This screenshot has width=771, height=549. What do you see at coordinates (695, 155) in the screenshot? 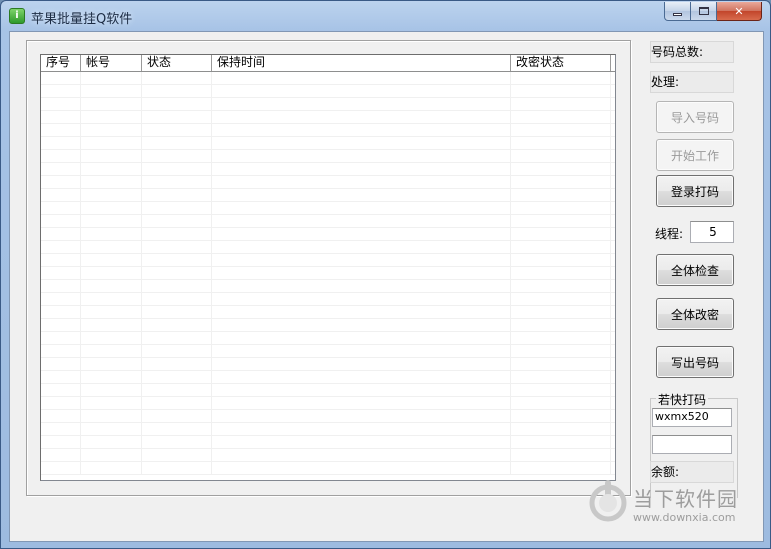
I see `start-work-button: 开始工作` at bounding box center [695, 155].